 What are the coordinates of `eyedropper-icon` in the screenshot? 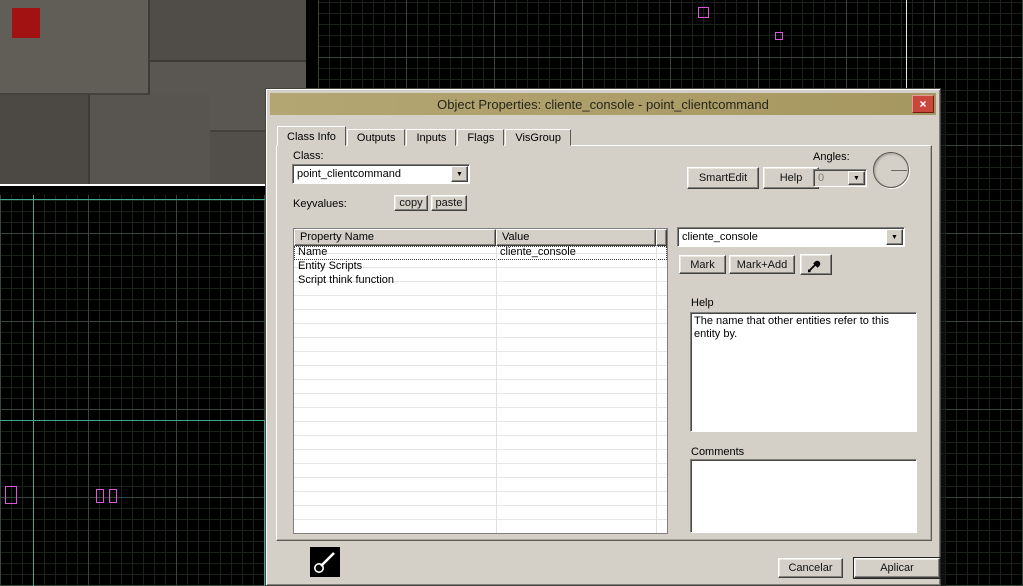 It's located at (814, 266).